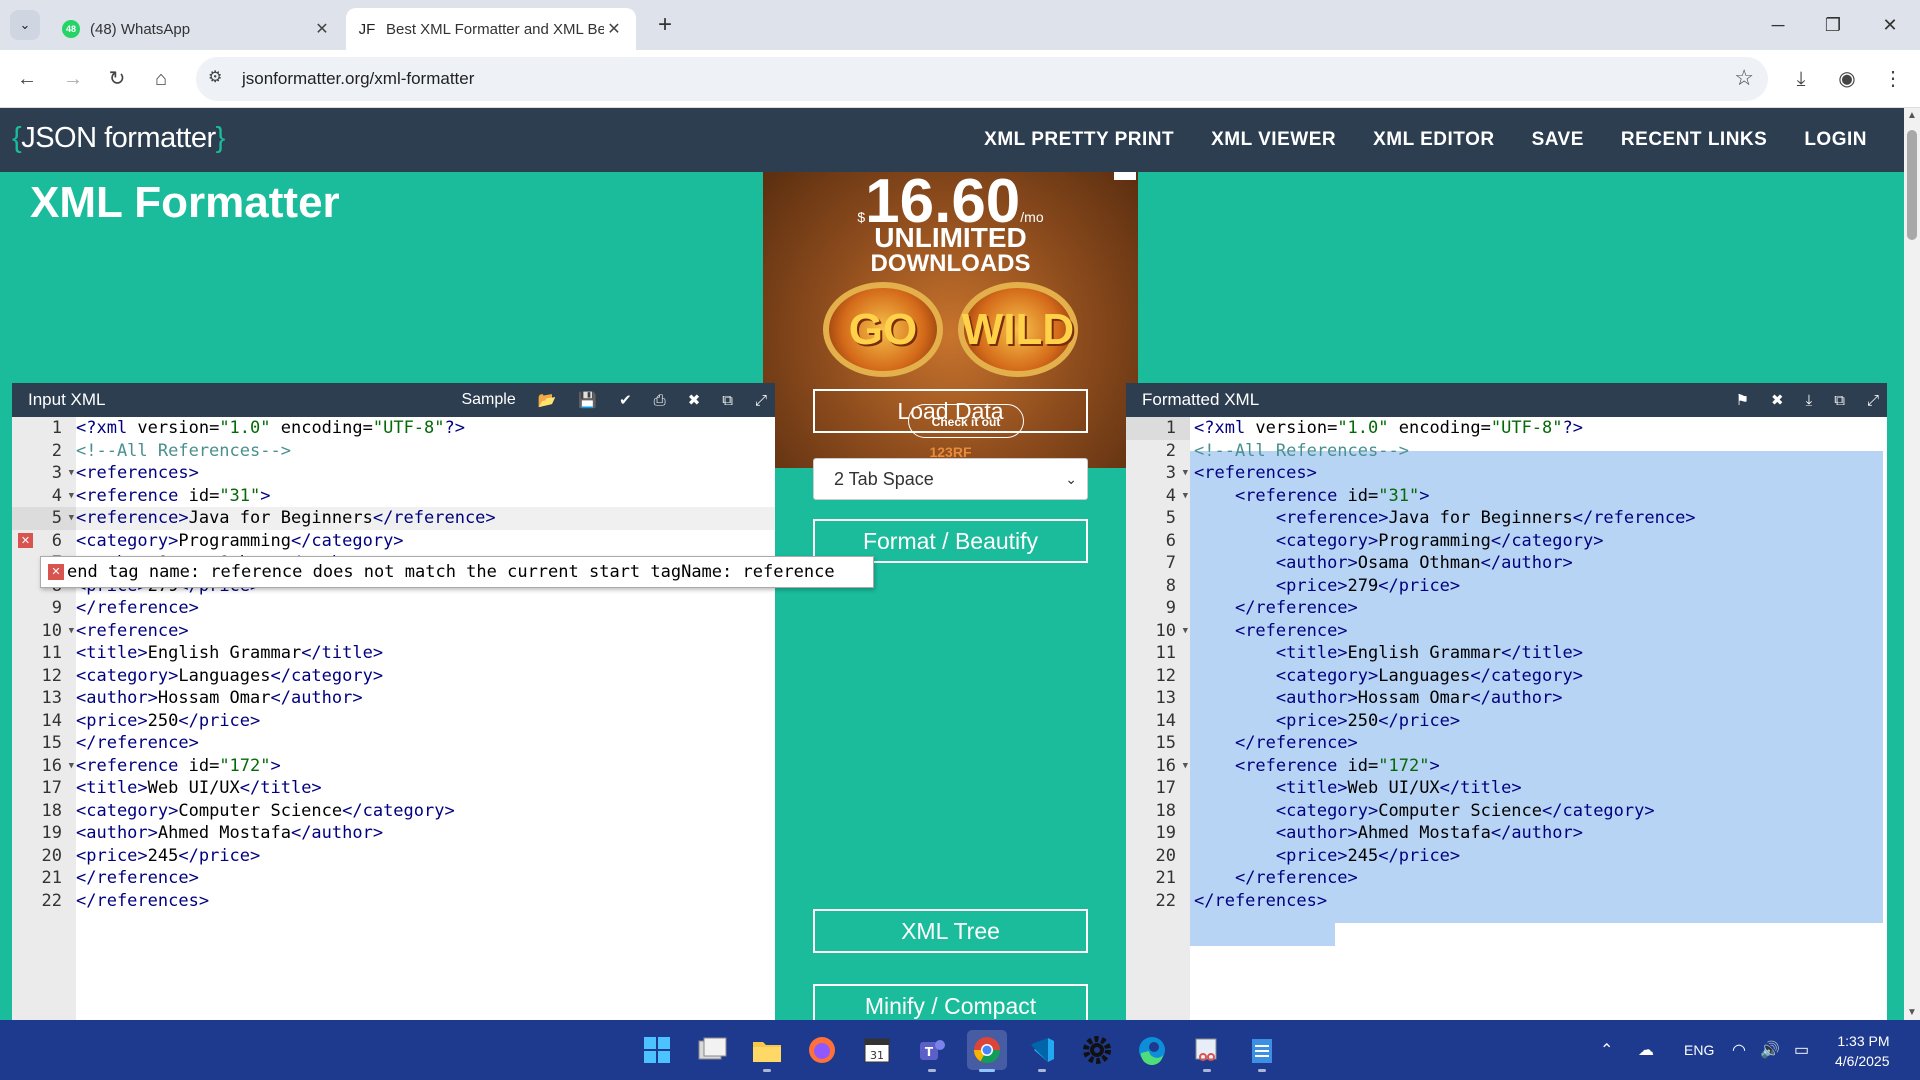 The width and height of the screenshot is (1920, 1080). What do you see at coordinates (1801, 1050) in the screenshot?
I see `battery-icon: ▭` at bounding box center [1801, 1050].